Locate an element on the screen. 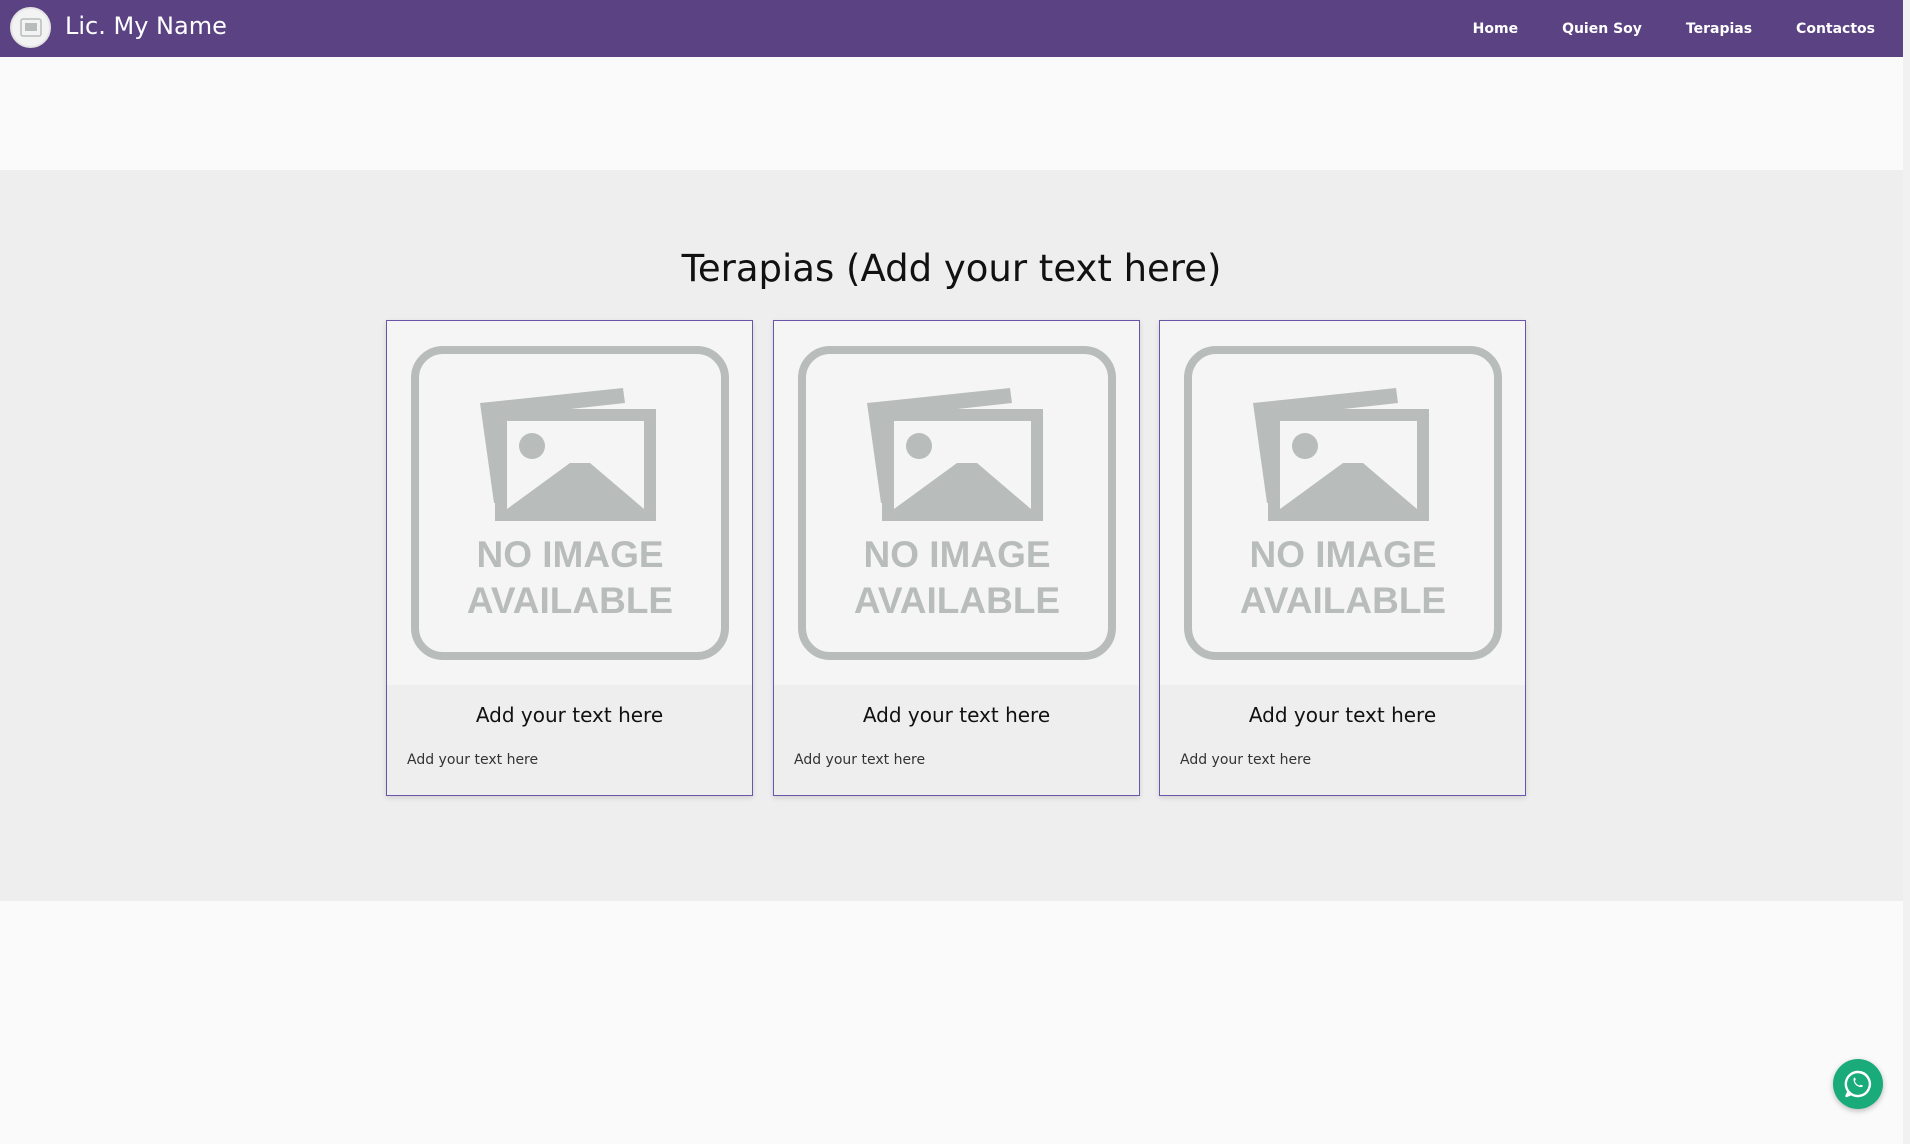  whatsapp-icon is located at coordinates (1858, 1084).